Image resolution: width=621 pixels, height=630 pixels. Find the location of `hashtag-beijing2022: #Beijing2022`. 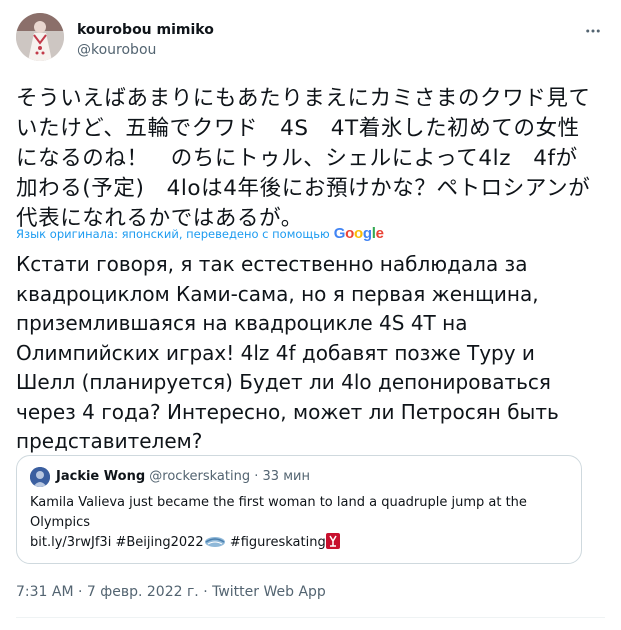

hashtag-beijing2022: #Beijing2022 is located at coordinates (159, 542).